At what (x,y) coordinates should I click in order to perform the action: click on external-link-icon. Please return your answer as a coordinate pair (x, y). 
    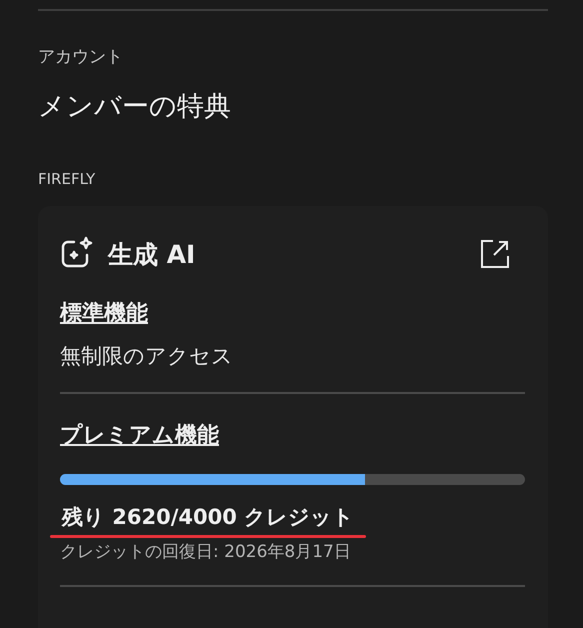
    Looking at the image, I should click on (495, 254).